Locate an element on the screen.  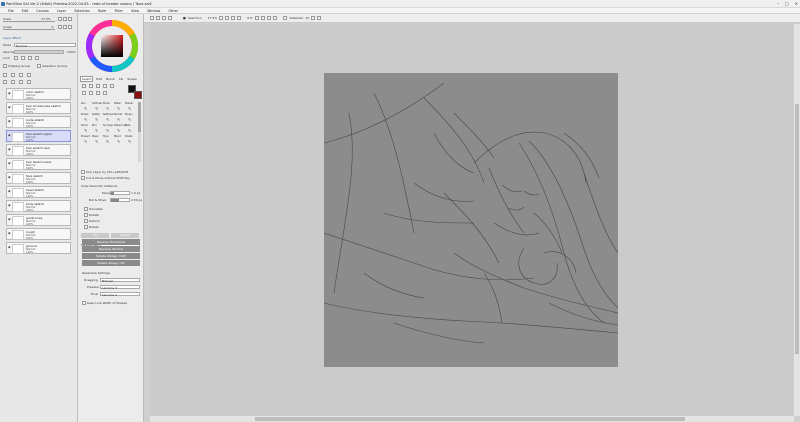
zoom-reset-icon is located at coordinates (70, 19).